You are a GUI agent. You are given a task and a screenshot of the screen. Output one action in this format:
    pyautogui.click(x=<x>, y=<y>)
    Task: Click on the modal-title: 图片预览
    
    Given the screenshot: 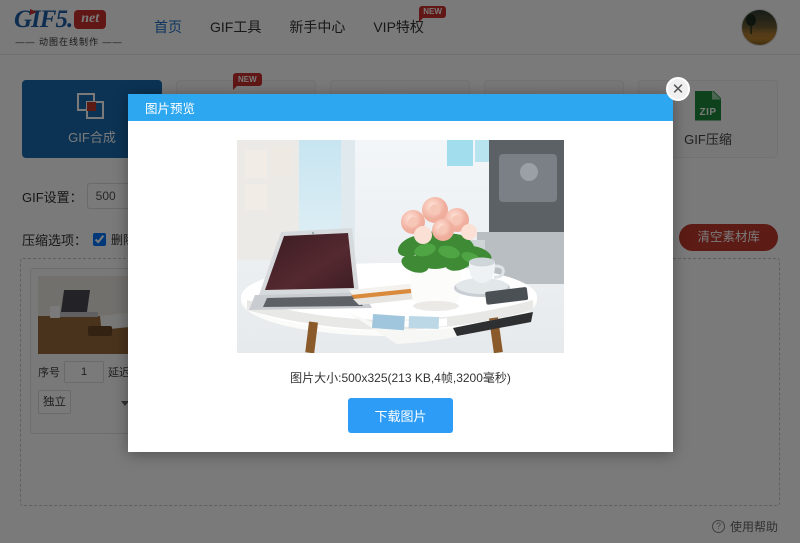 What is the action you would take?
    pyautogui.click(x=170, y=109)
    